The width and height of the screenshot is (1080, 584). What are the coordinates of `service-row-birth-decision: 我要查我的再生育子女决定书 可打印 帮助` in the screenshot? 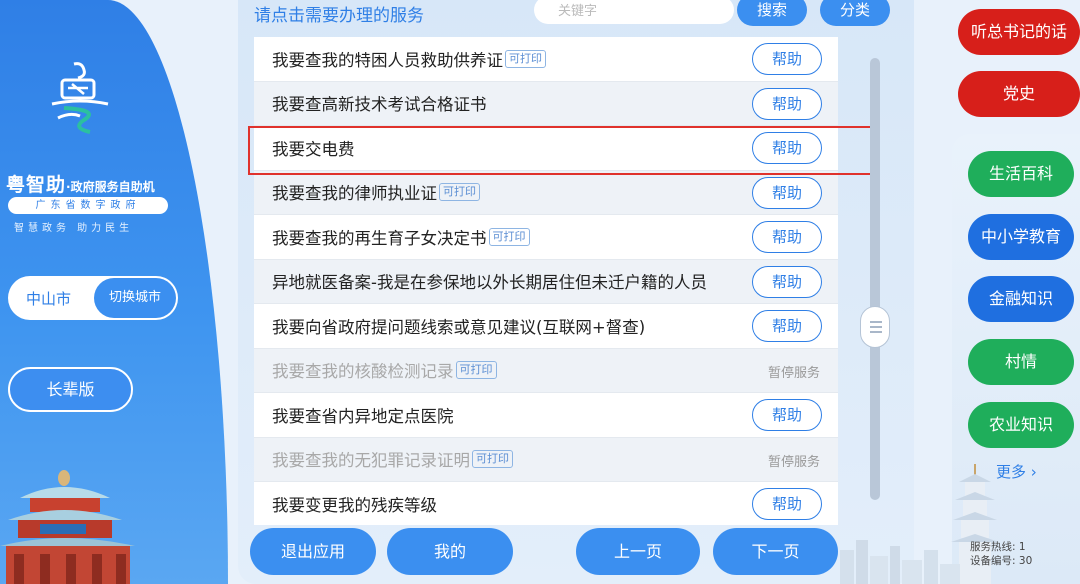 It's located at (546, 237).